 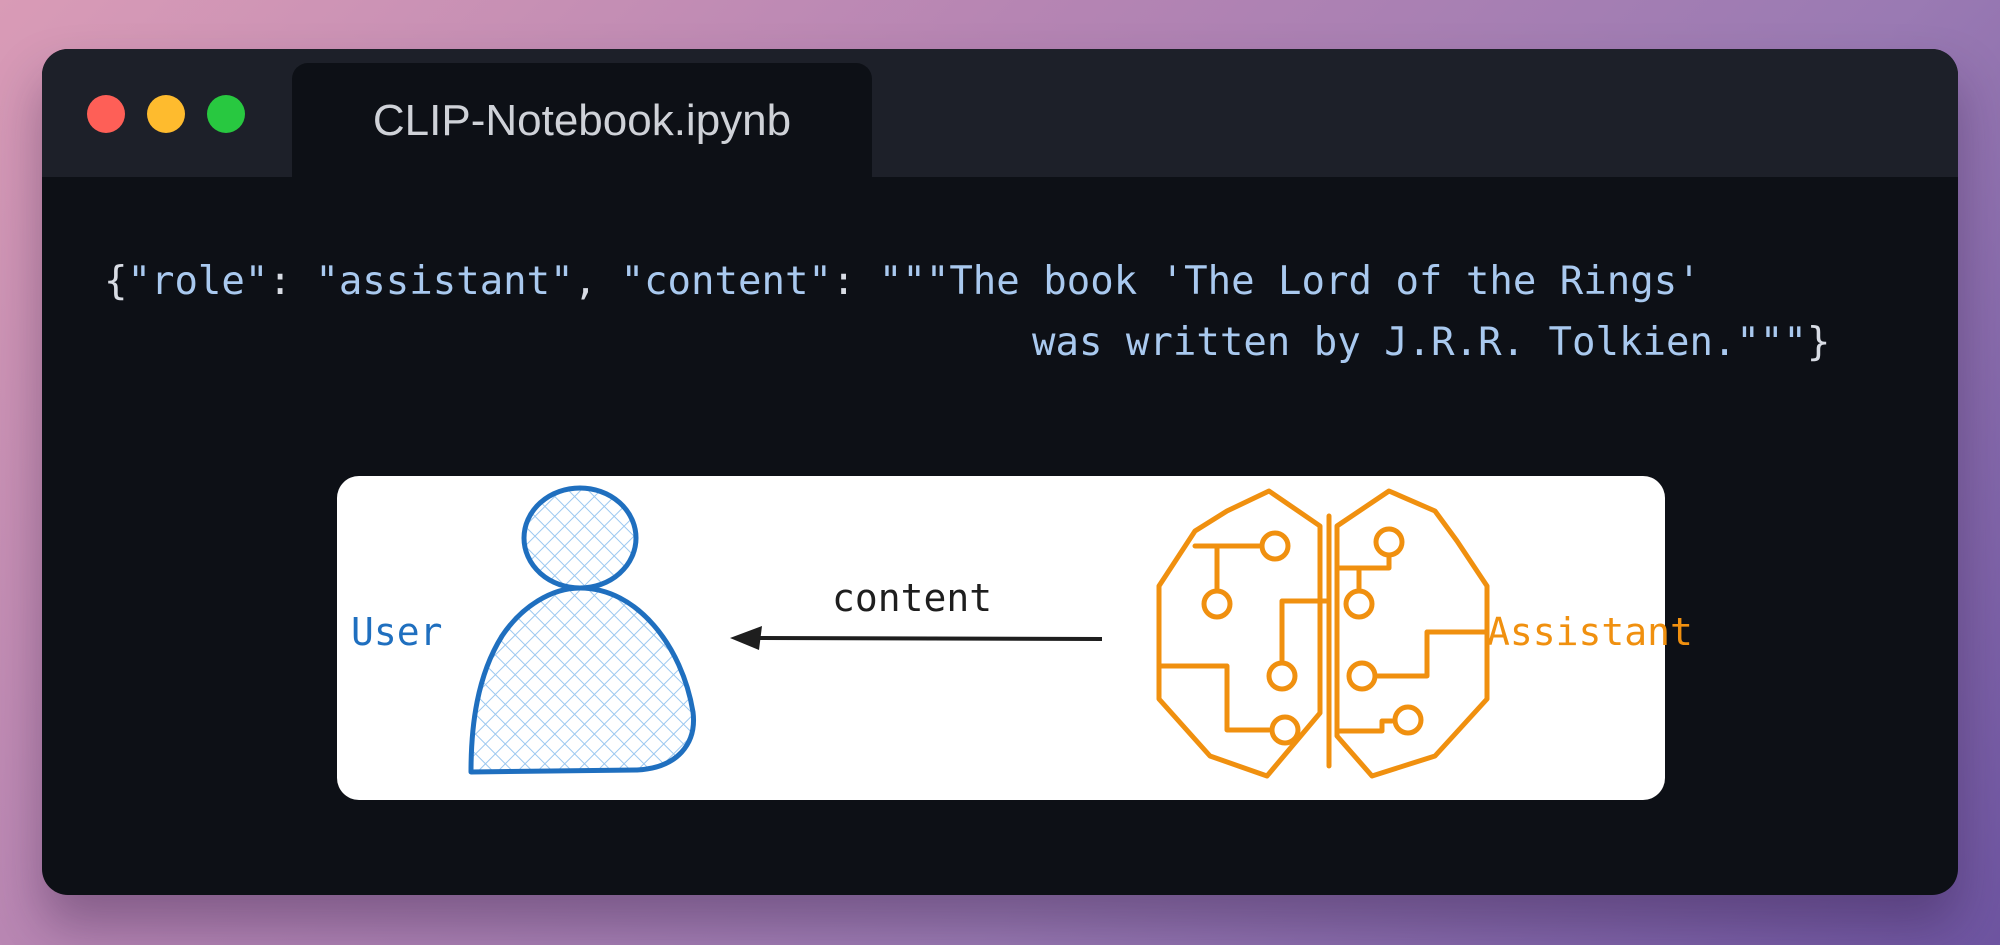 I want to click on code-line-2: was written by J.R.R. Tolkien."""}, so click(x=1431, y=342).